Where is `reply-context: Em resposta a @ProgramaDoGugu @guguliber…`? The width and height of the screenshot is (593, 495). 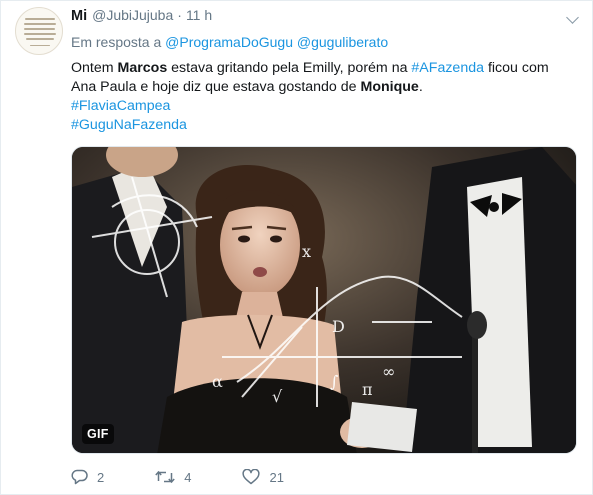
reply-context: Em resposta a @ProgramaDoGugu @guguliber… is located at coordinates (324, 43).